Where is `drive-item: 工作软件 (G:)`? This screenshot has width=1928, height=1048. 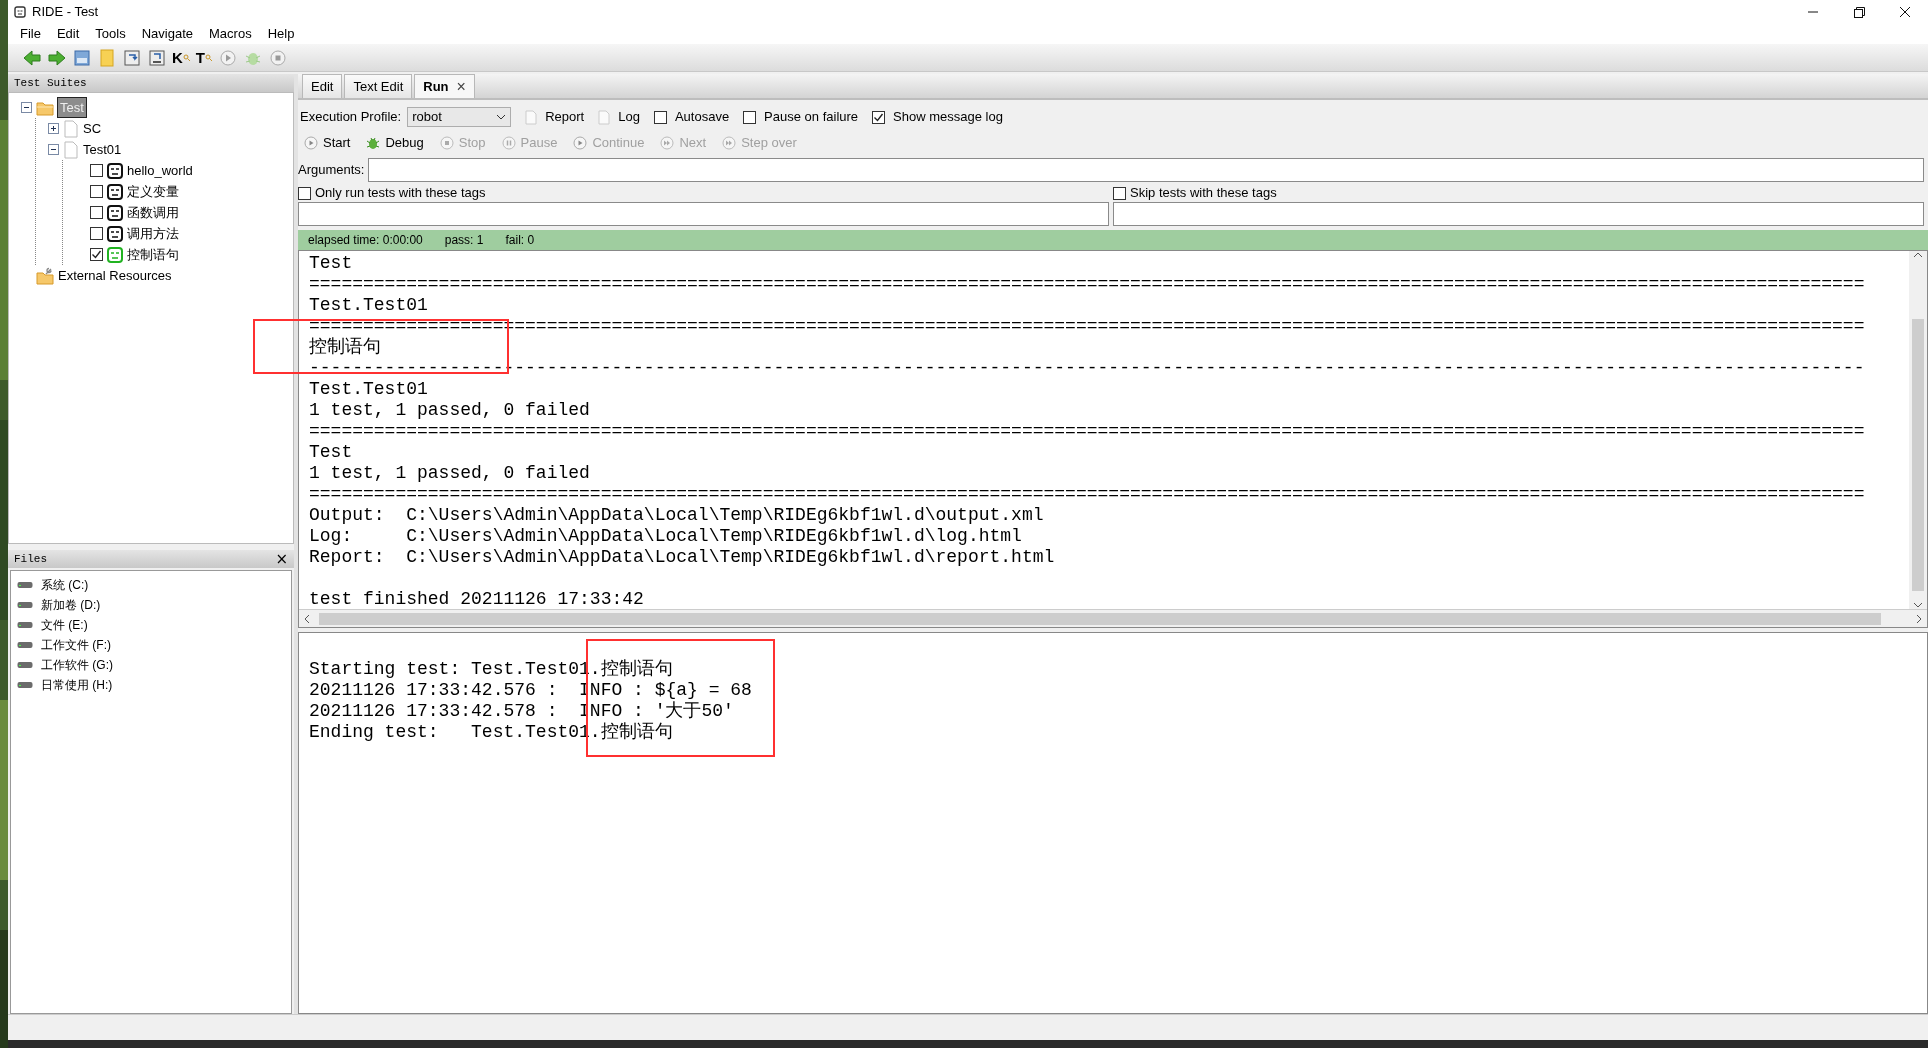 drive-item: 工作软件 (G:) is located at coordinates (77, 665).